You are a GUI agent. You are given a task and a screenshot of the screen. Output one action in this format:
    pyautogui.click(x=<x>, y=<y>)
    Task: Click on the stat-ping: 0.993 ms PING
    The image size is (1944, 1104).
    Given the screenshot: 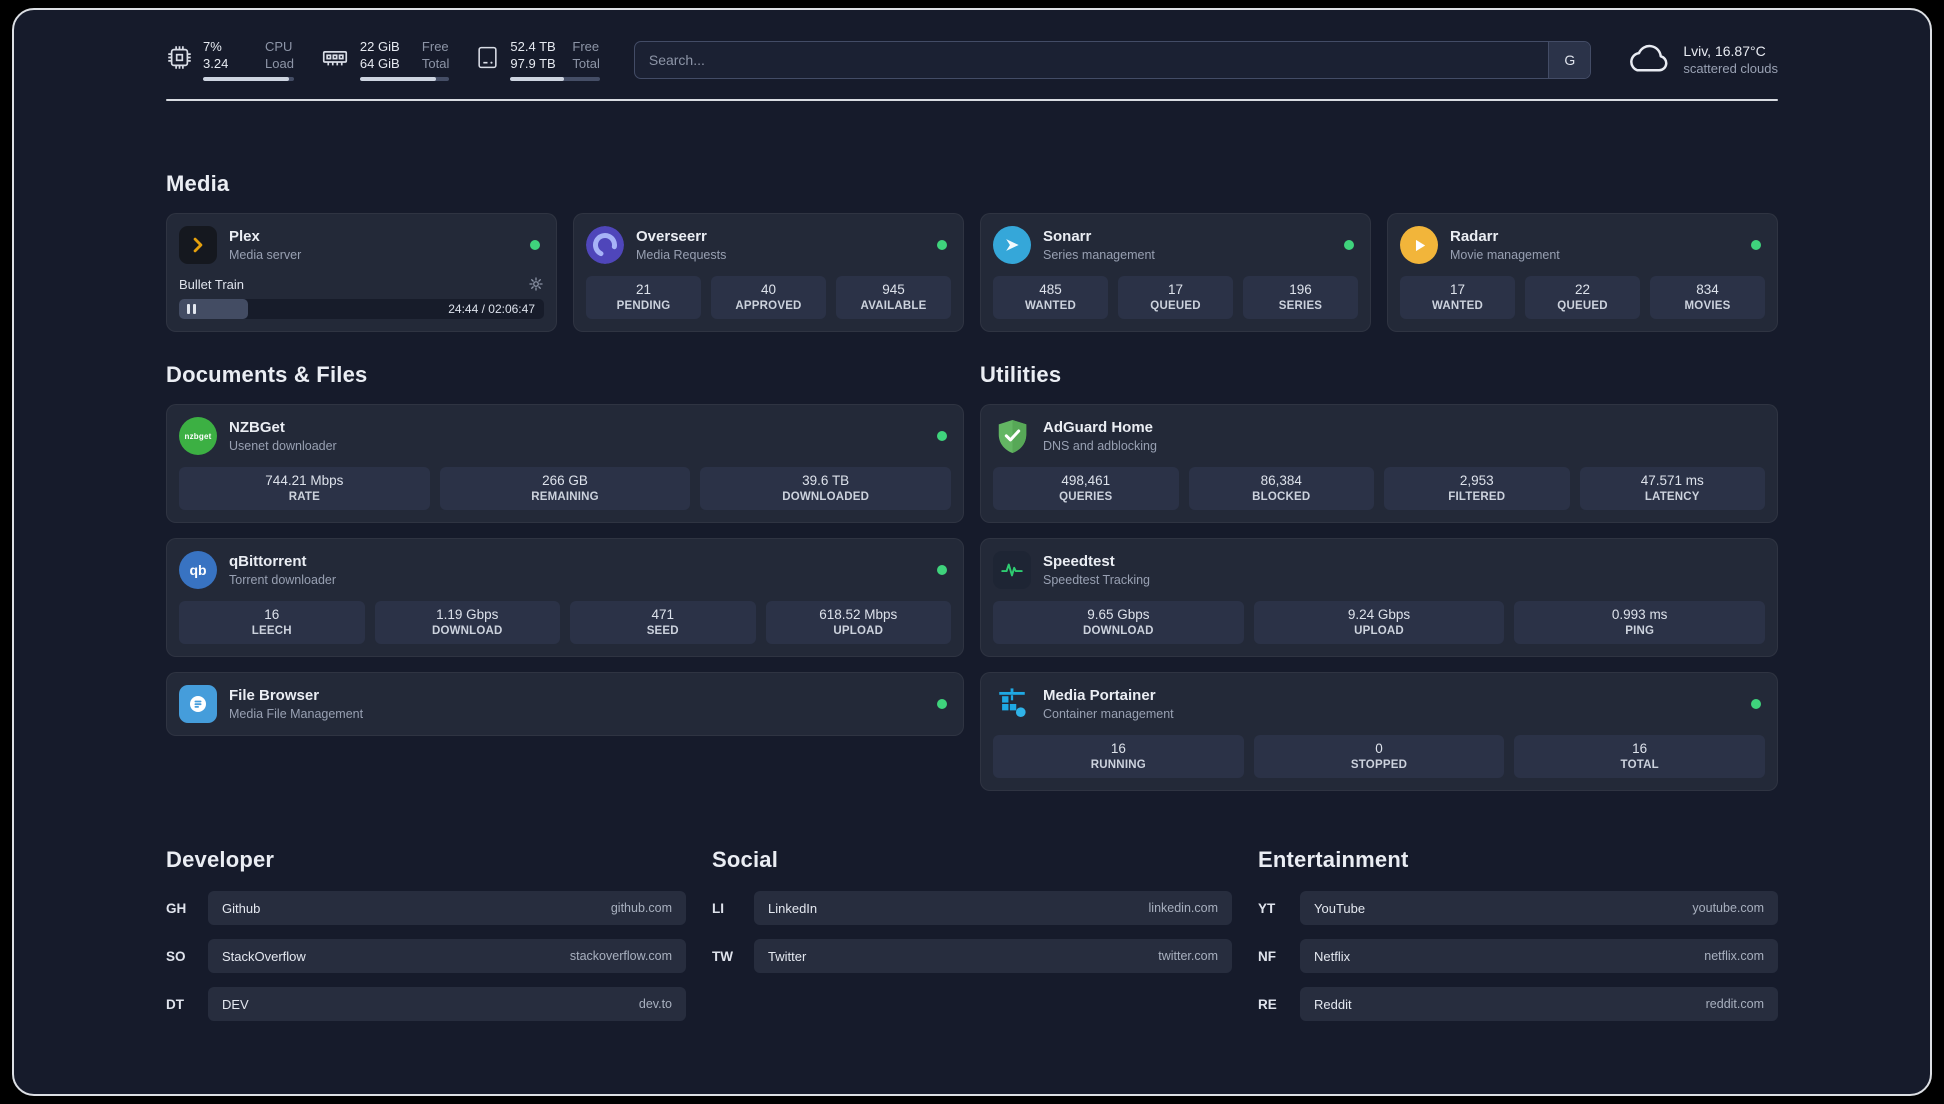 What is the action you would take?
    pyautogui.click(x=1640, y=622)
    